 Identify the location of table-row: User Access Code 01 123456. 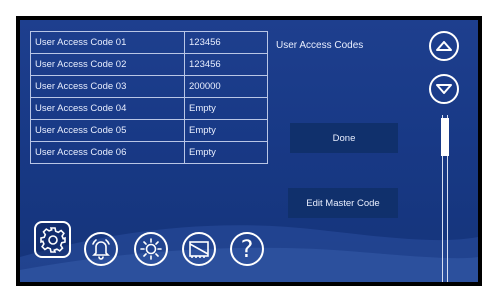
(149, 42).